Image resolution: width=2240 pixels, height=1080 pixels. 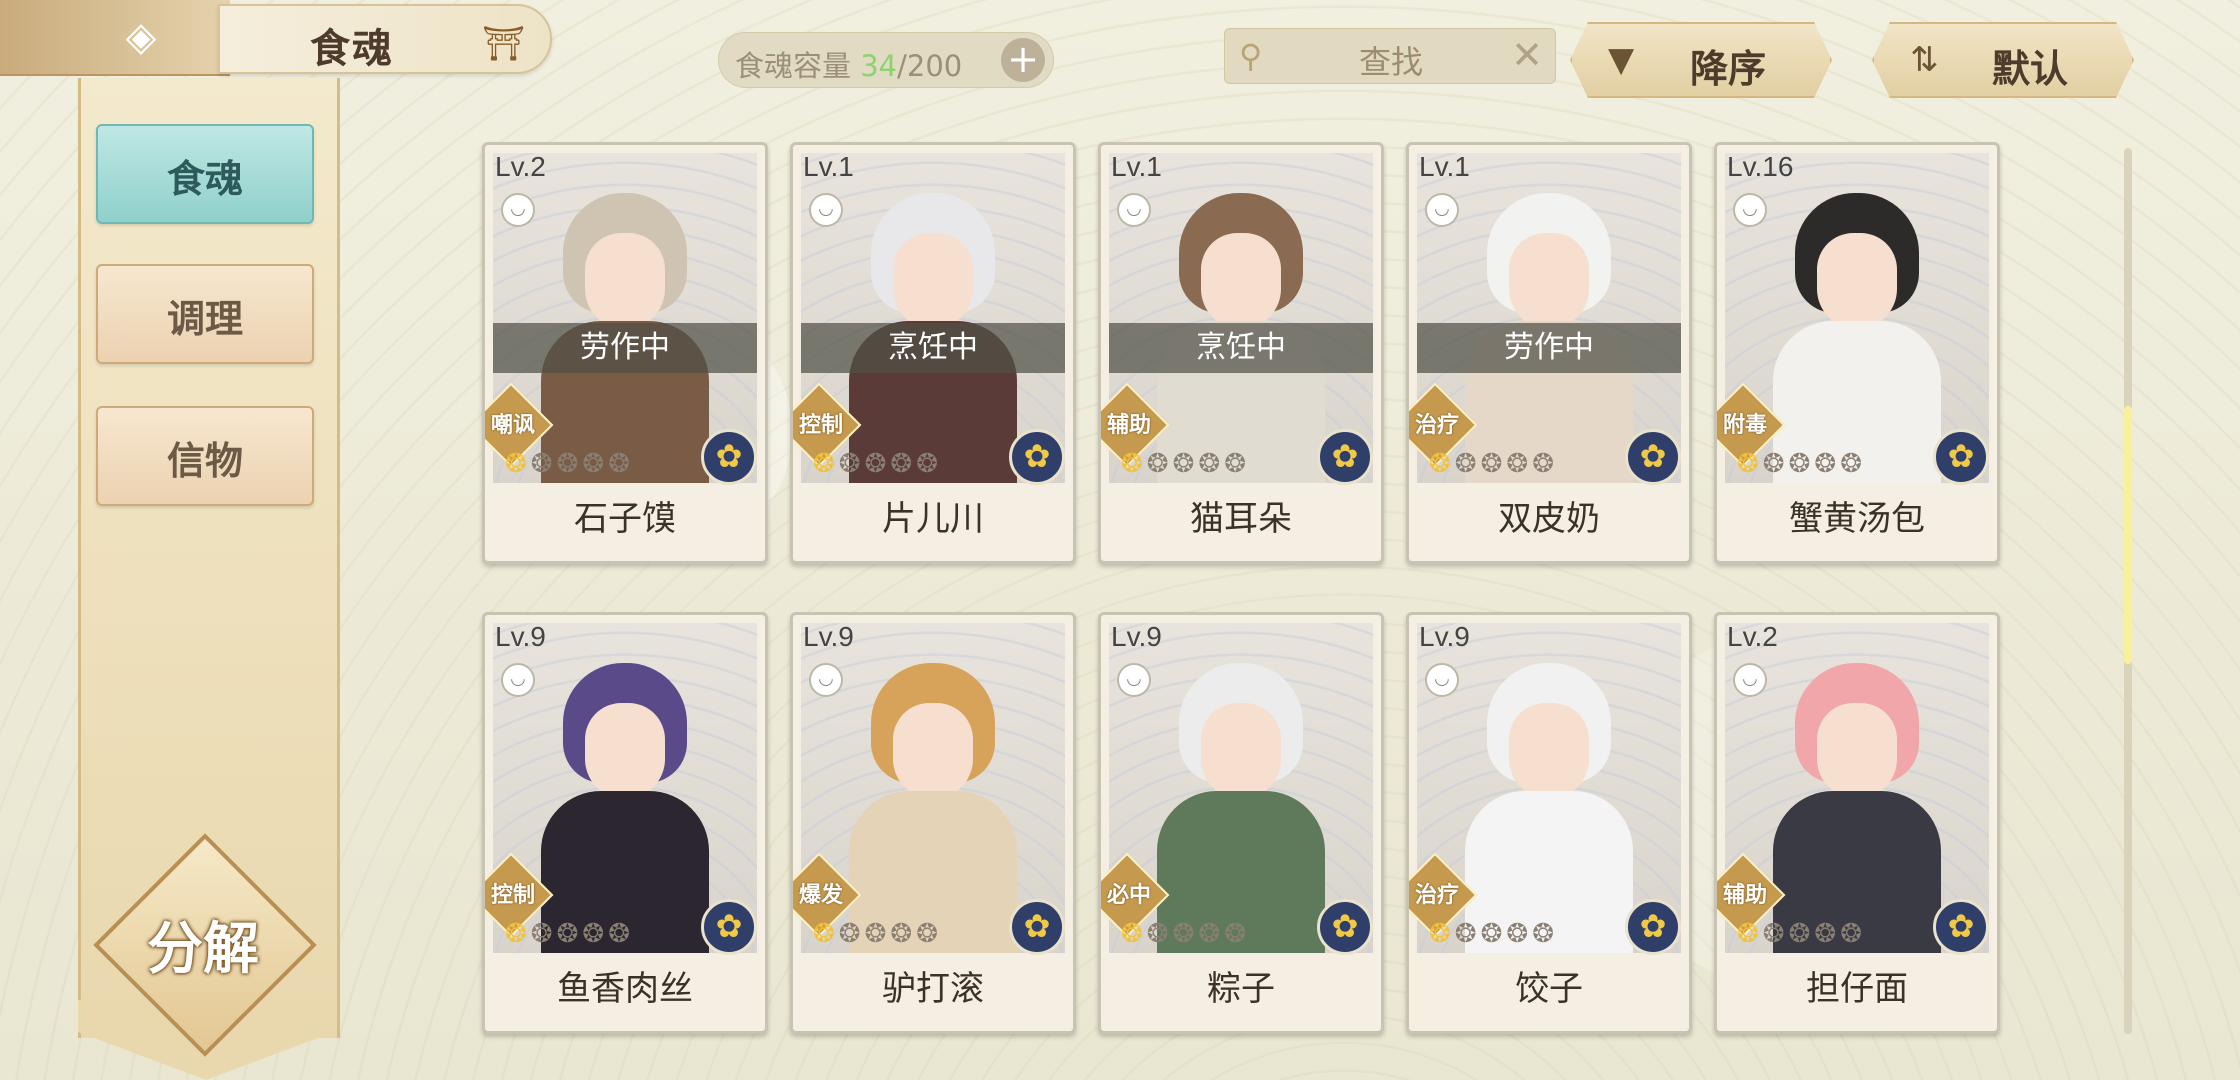 I want to click on capacity-current: 34, so click(x=879, y=66).